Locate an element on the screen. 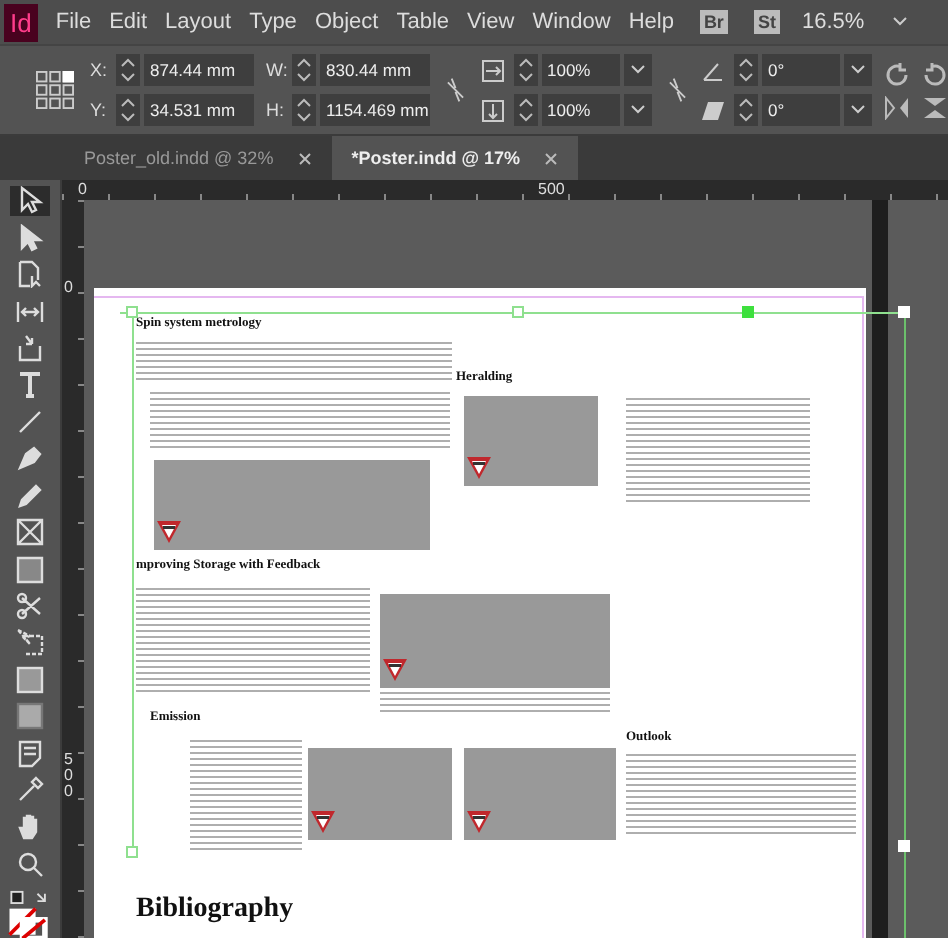 This screenshot has height=938, width=948. menu-item: Edit is located at coordinates (128, 22).